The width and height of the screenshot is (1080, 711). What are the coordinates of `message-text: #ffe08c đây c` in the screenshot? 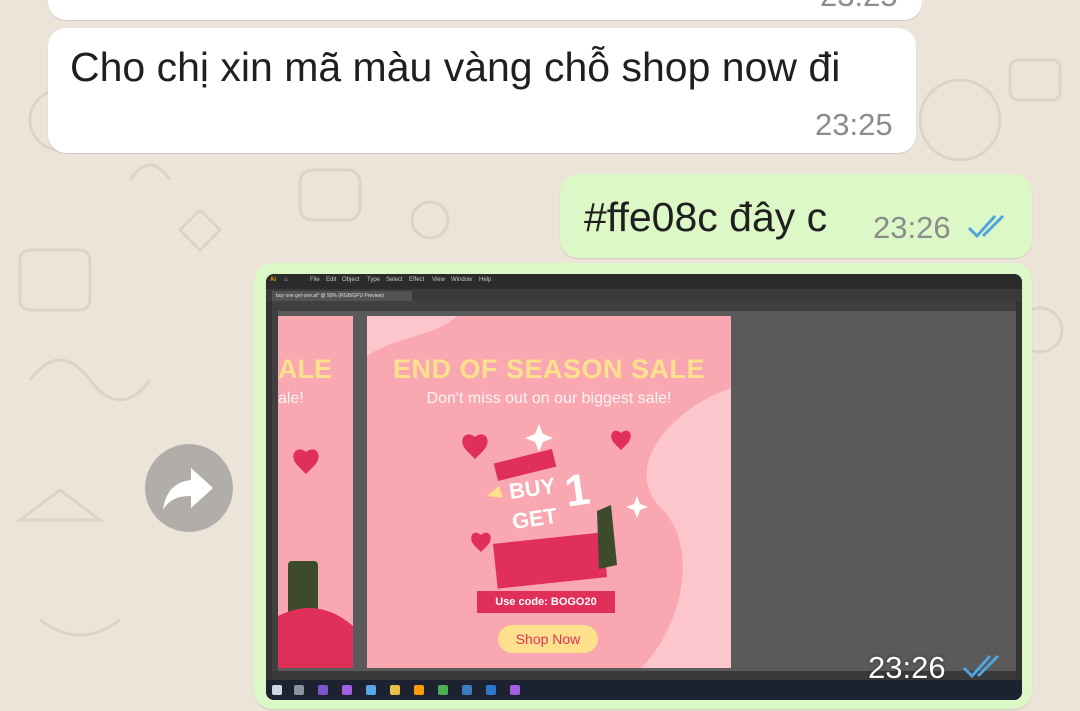 It's located at (706, 217).